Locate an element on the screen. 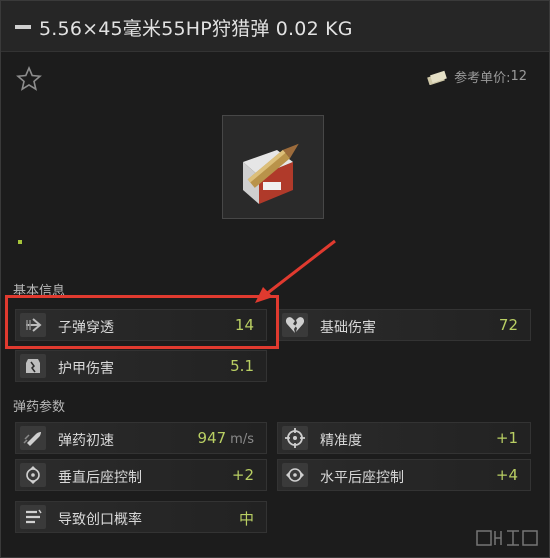  reference-price: 参考单价: 12 is located at coordinates (476, 76).